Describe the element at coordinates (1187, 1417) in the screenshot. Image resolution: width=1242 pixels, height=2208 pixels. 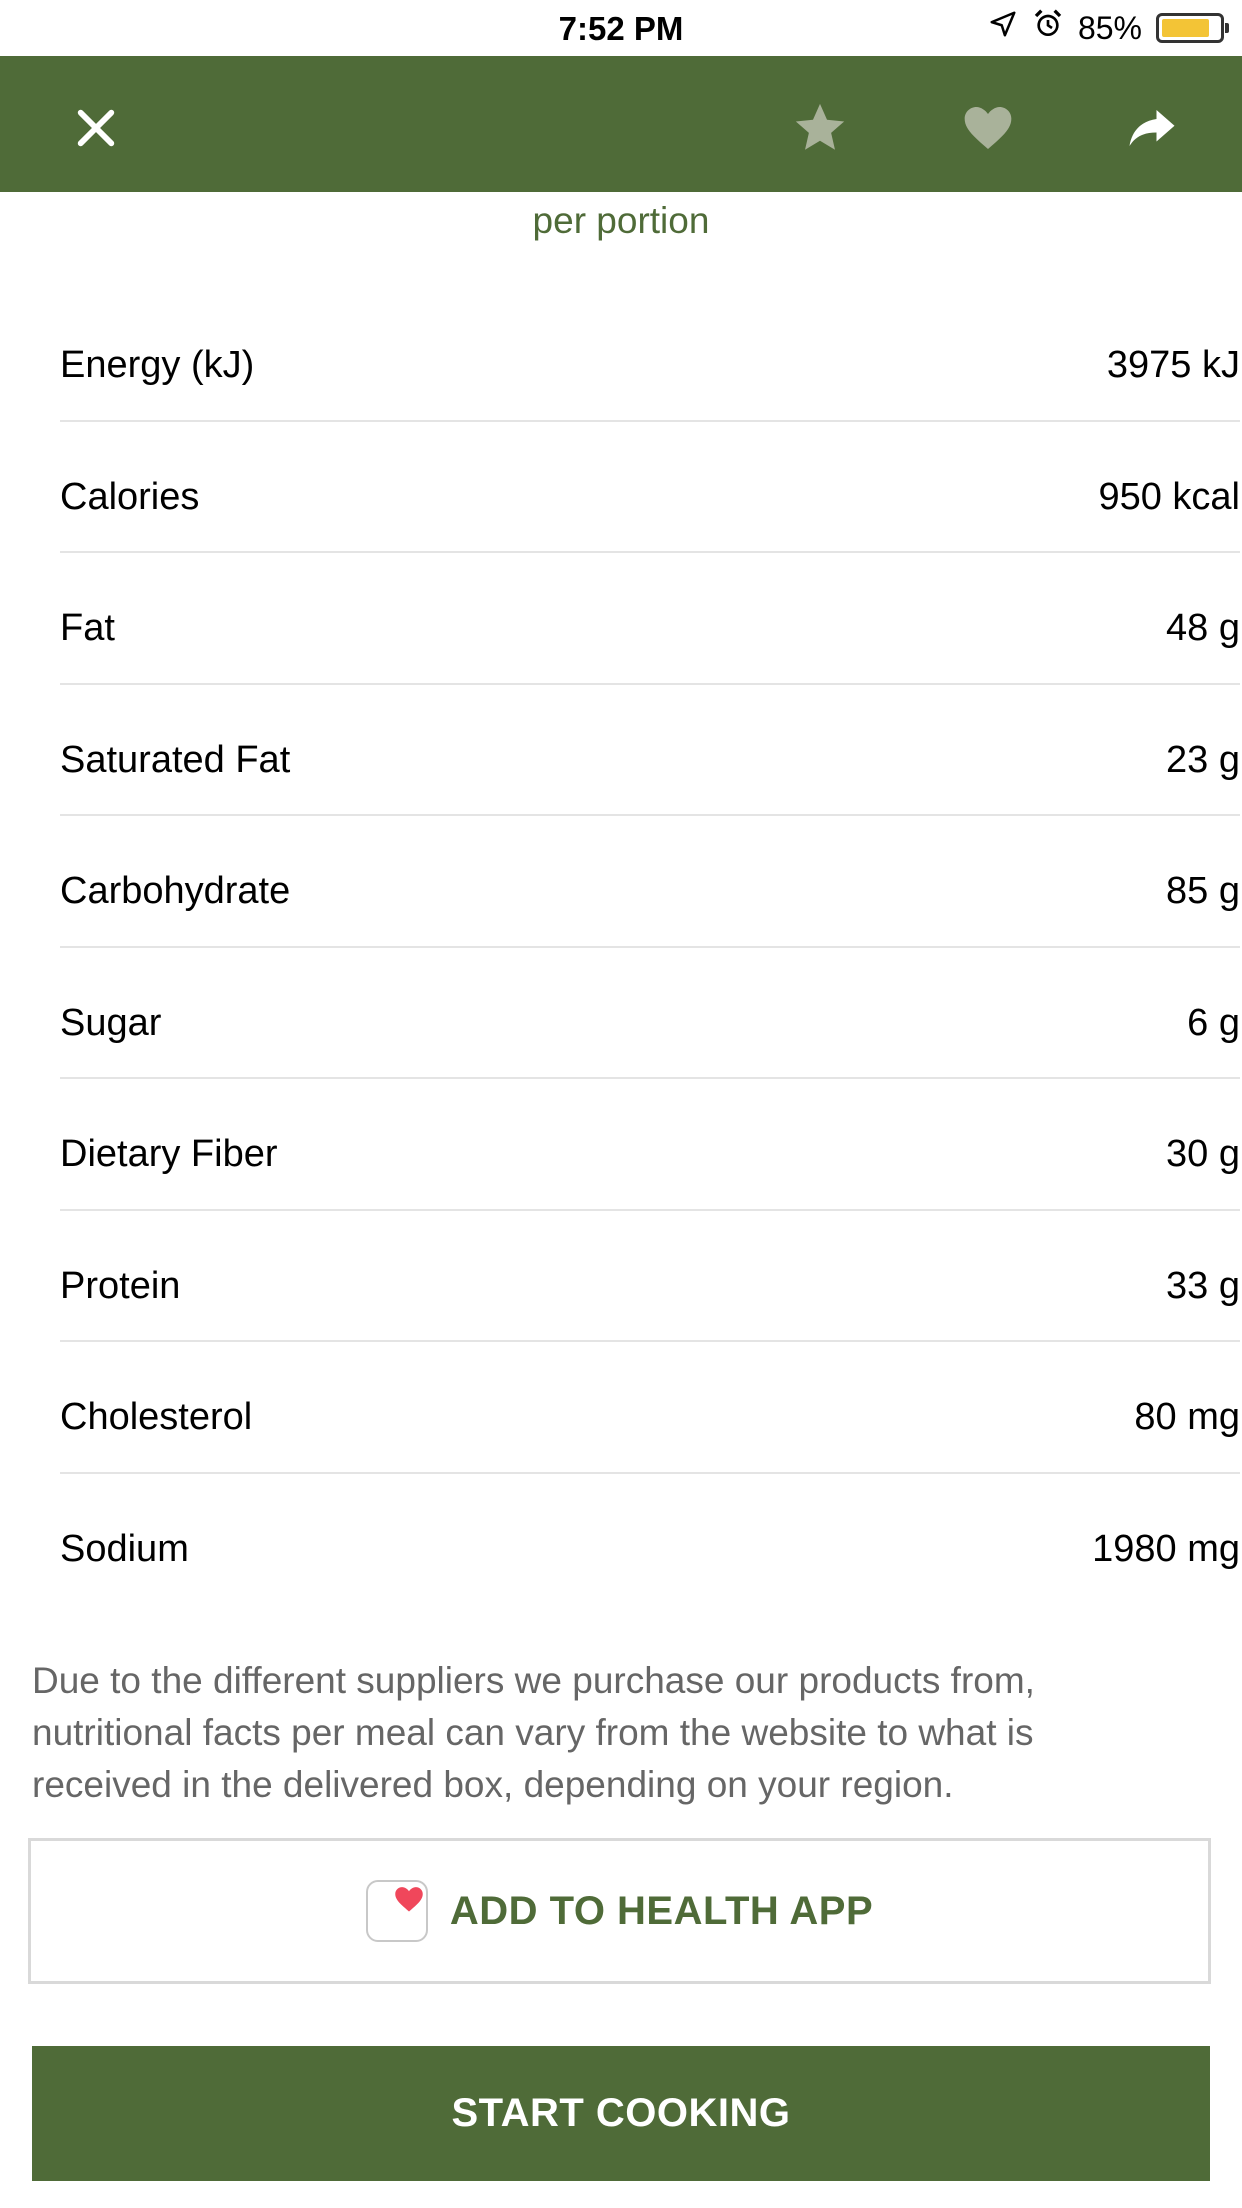
I see `nutrient-value: 80 mg` at that location.